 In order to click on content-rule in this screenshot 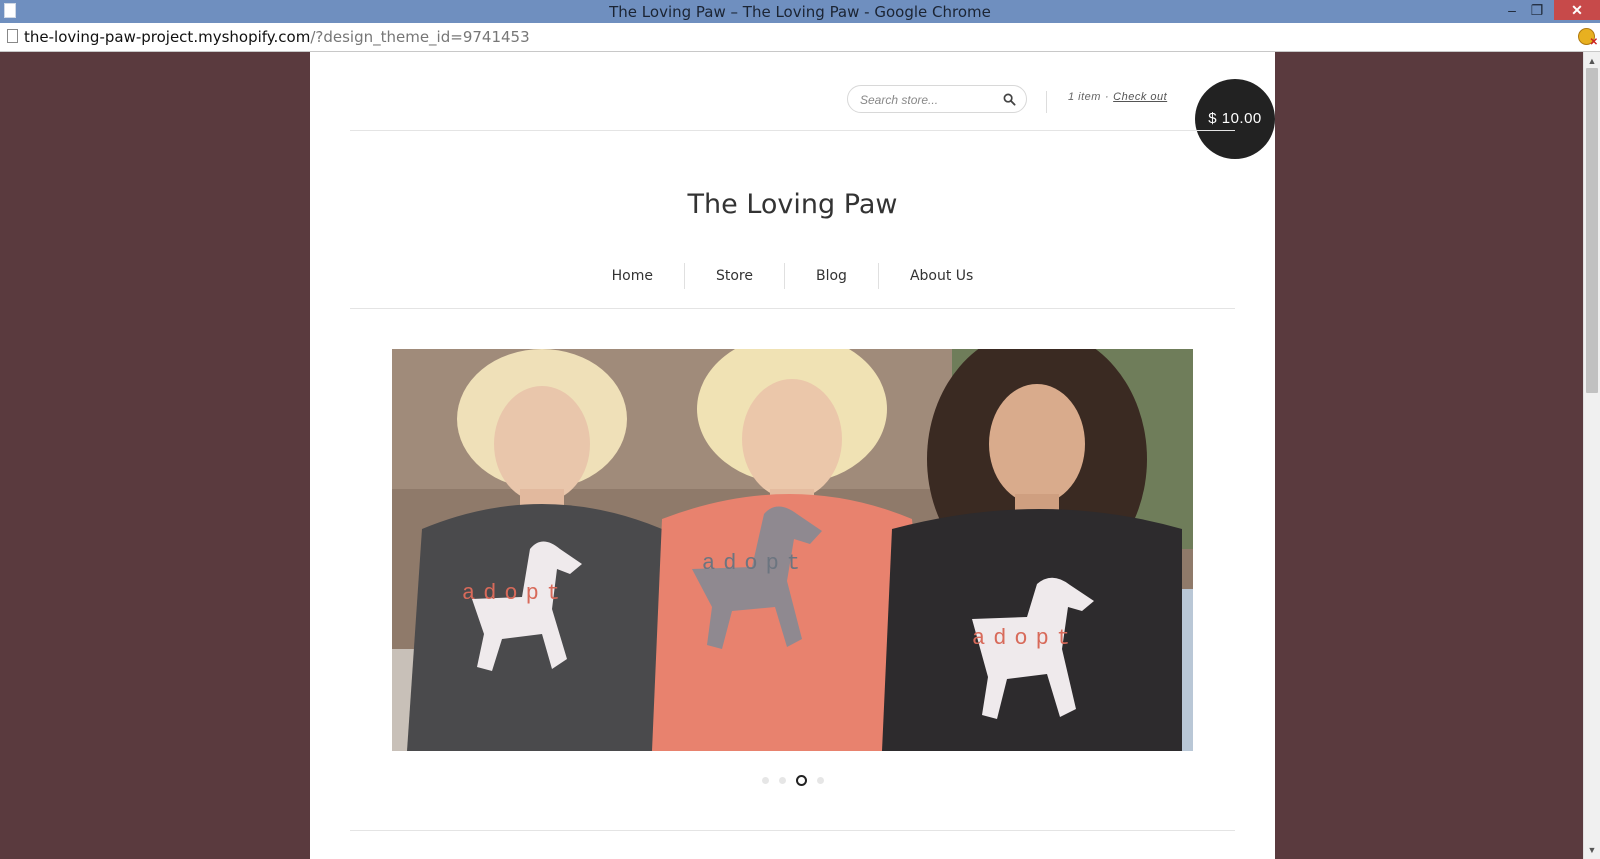, I will do `click(792, 830)`.